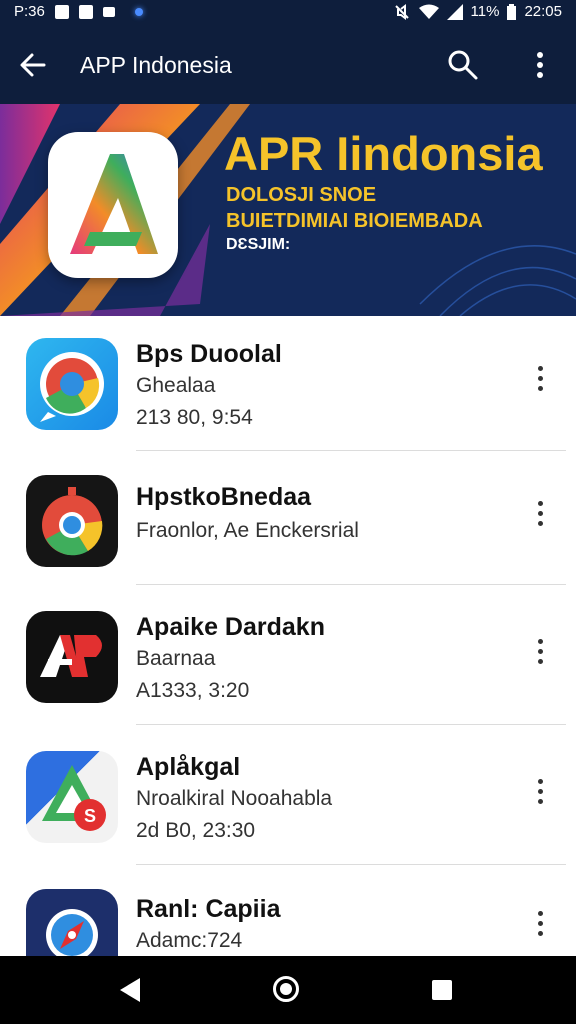 The width and height of the screenshot is (576, 1024). I want to click on app-name: Aplåkgal, so click(188, 767).